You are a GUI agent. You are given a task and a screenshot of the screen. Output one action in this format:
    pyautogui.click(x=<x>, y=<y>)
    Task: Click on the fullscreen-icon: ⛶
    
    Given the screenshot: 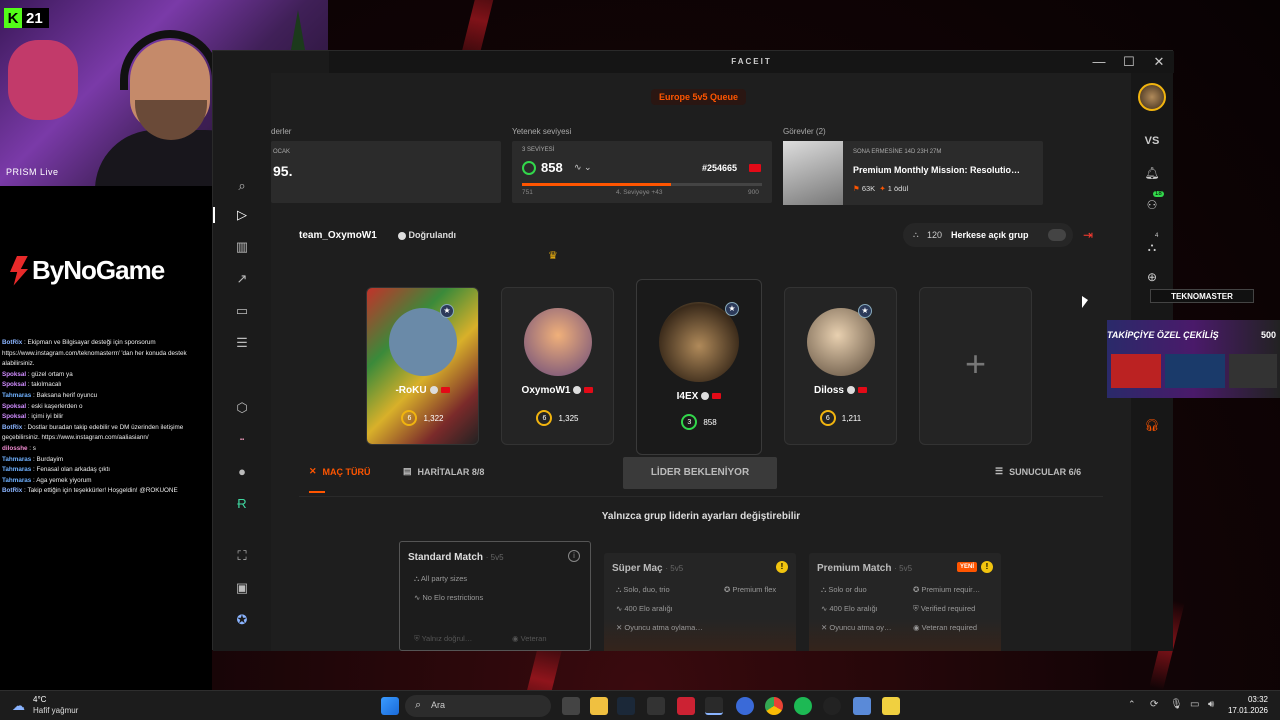 What is the action you would take?
    pyautogui.click(x=242, y=556)
    